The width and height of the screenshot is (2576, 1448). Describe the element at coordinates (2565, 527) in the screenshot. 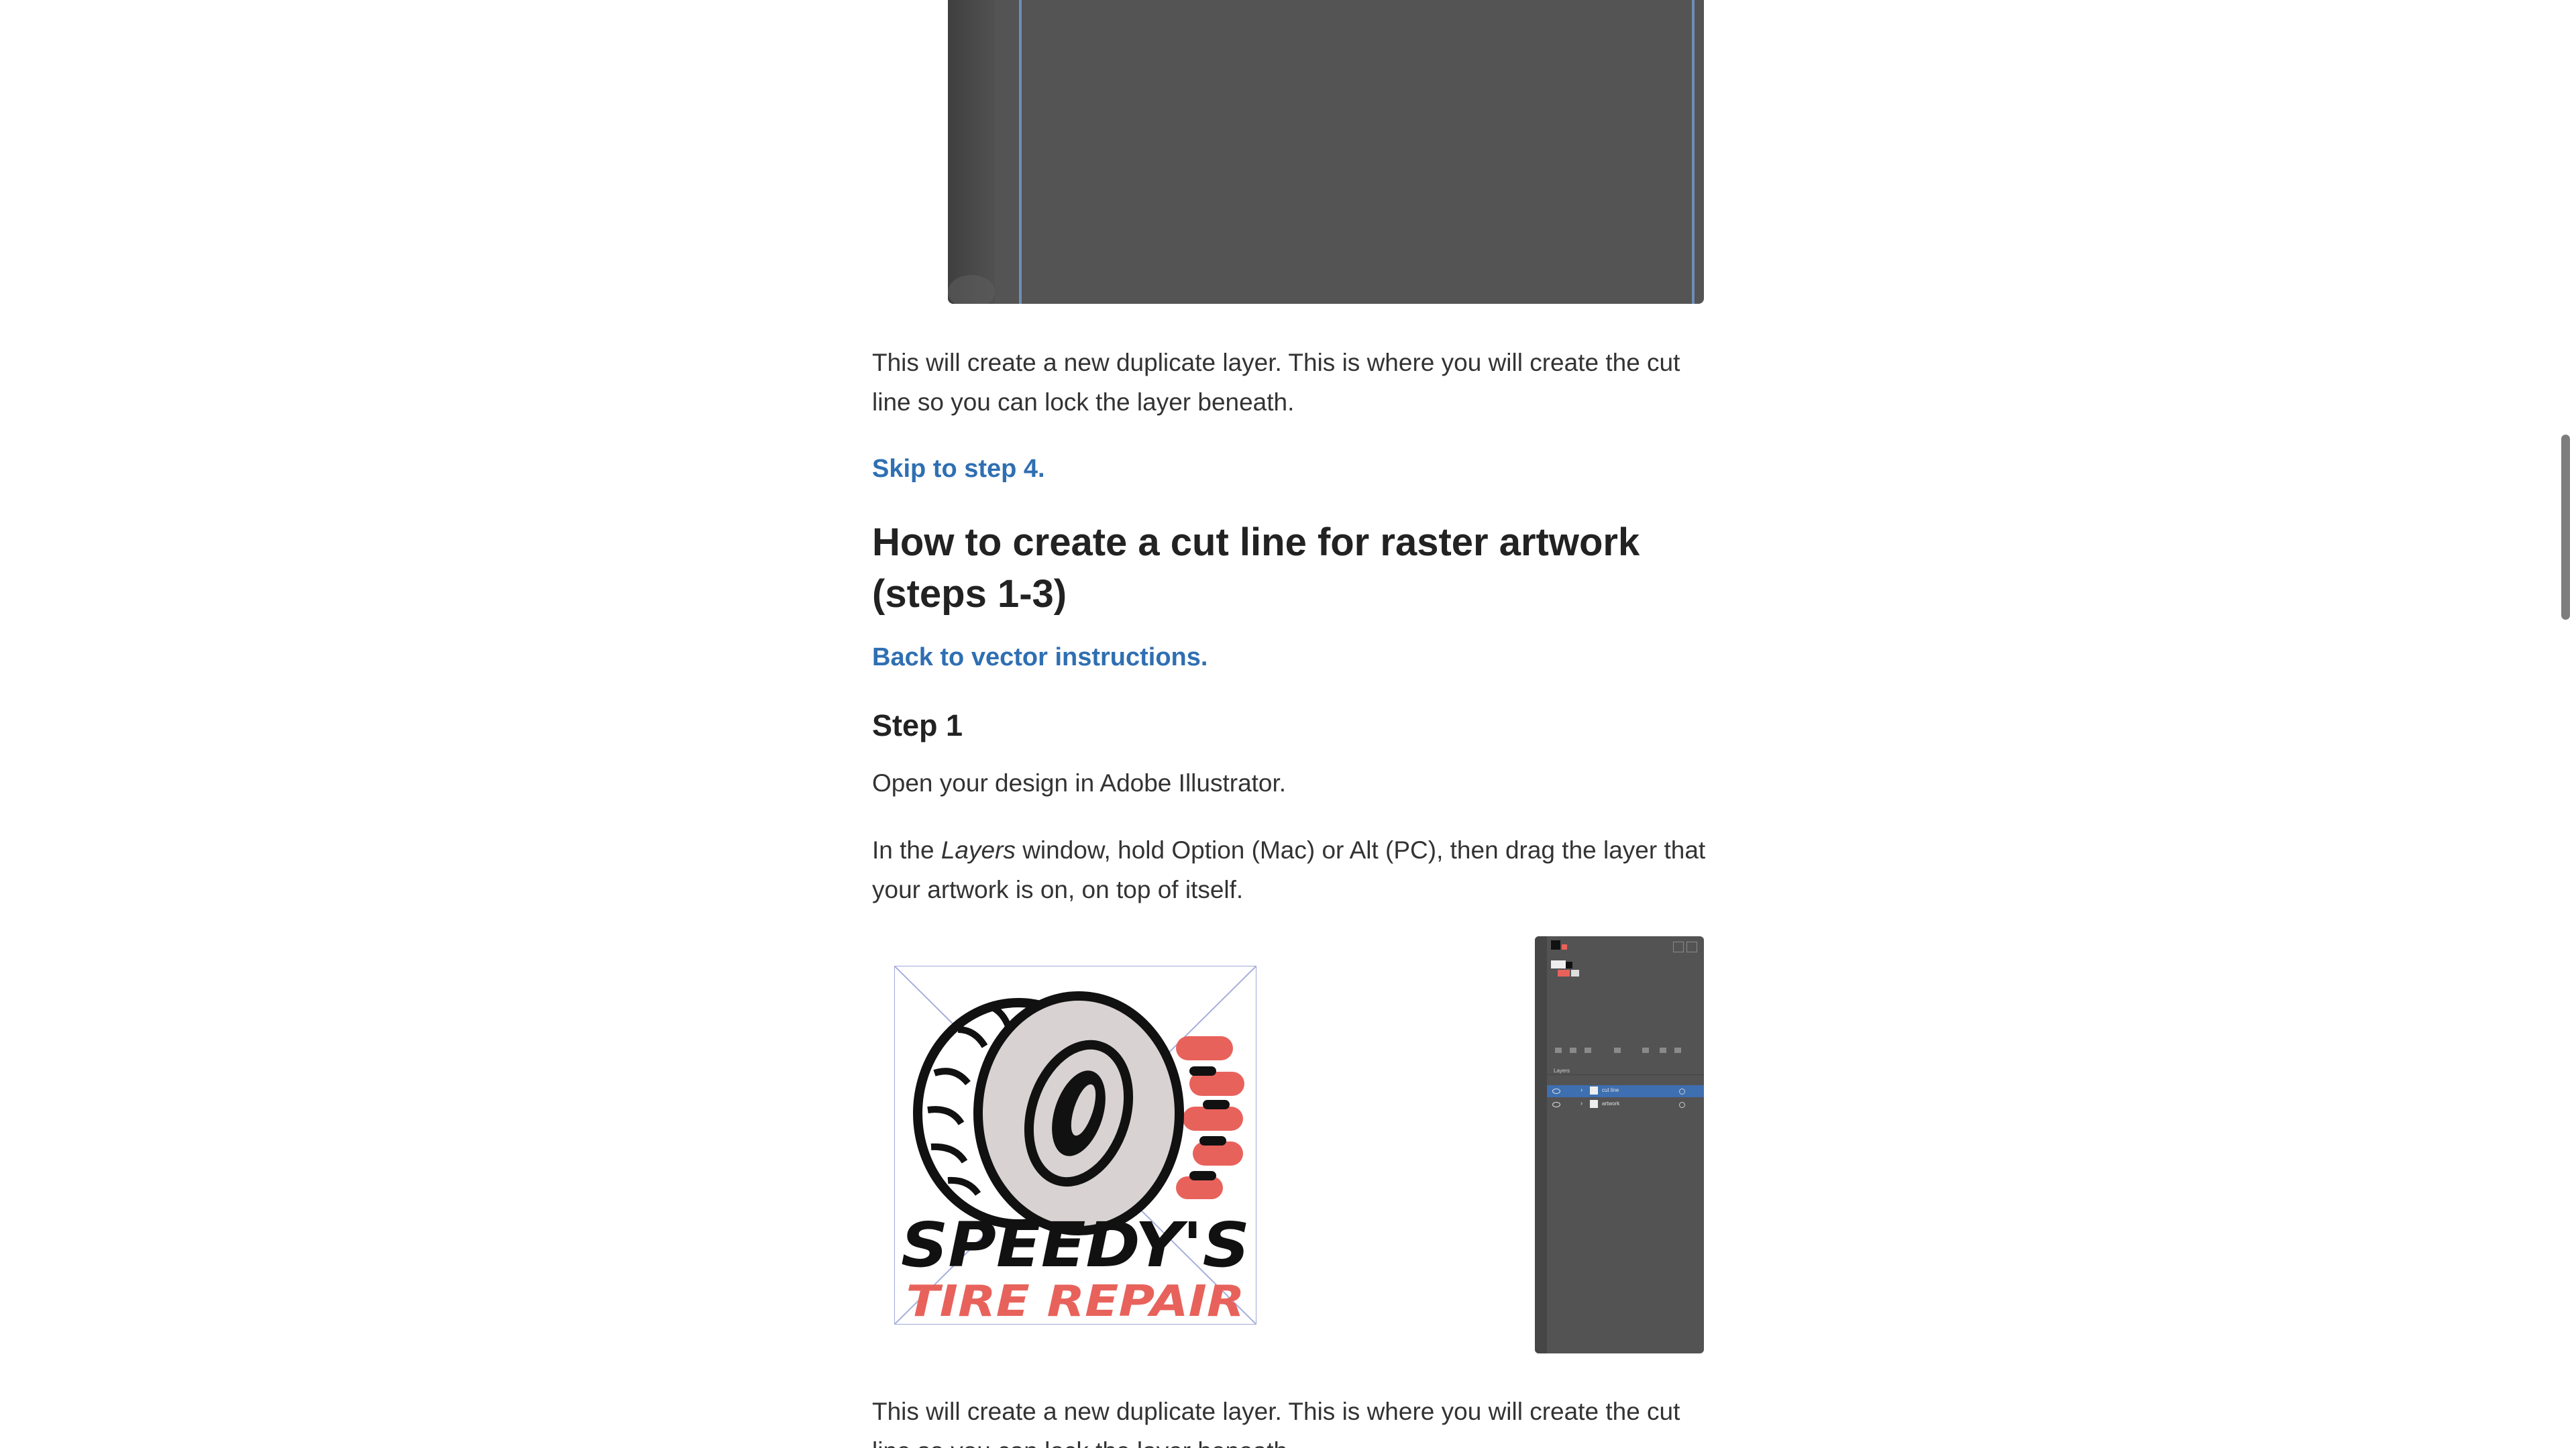

I see `page-scrollbar-thumb` at that location.